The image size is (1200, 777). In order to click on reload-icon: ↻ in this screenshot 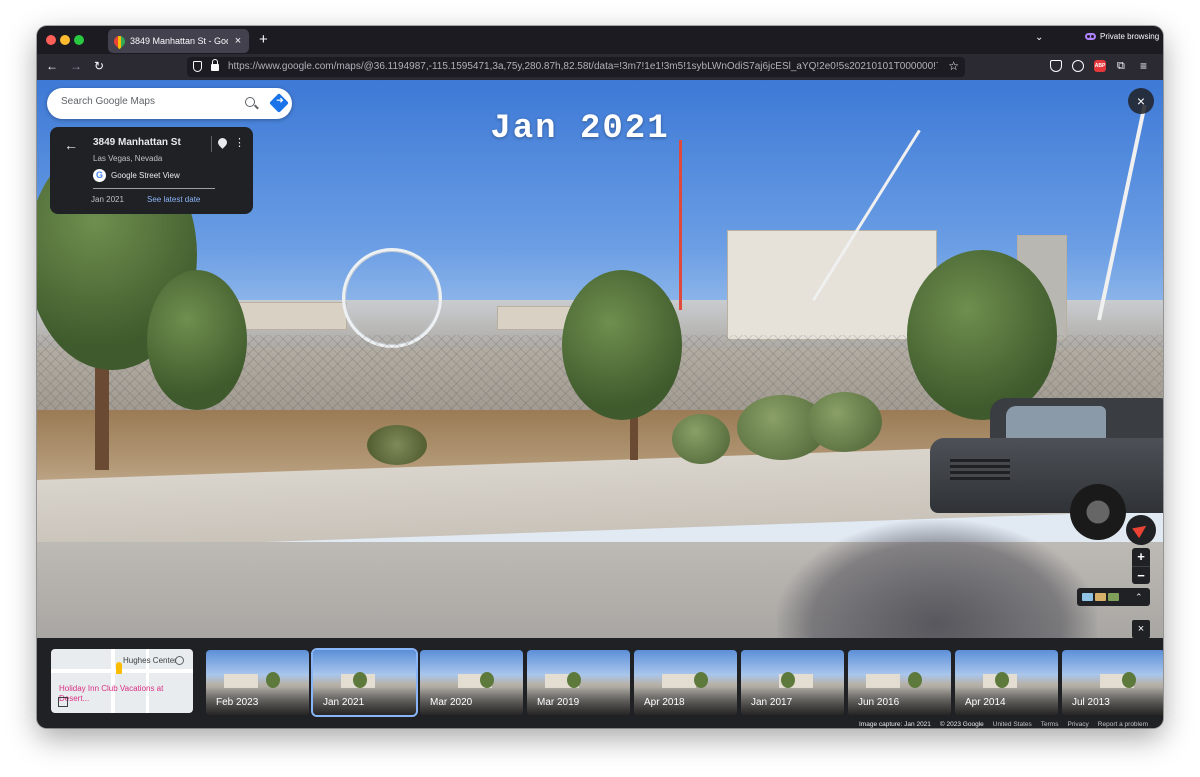, I will do `click(99, 66)`.